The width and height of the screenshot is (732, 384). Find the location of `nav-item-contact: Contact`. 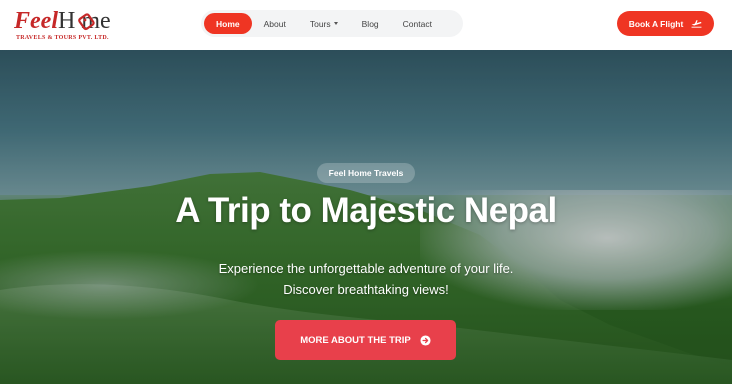

nav-item-contact: Contact is located at coordinates (417, 23).